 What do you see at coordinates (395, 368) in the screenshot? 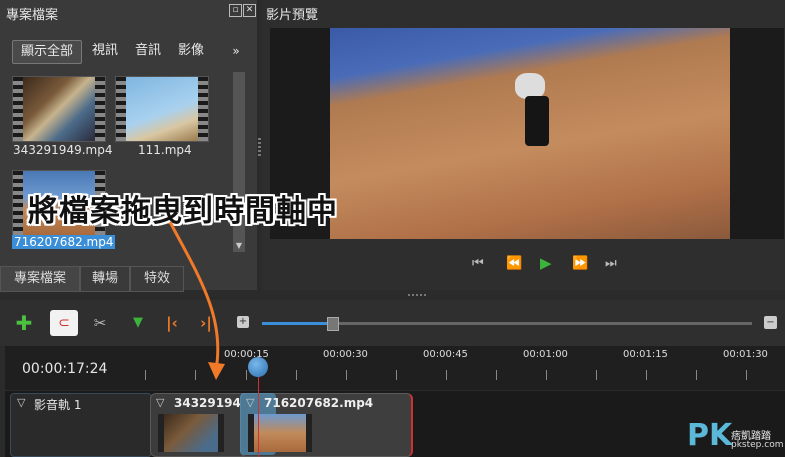
I see `timeline-ruler` at bounding box center [395, 368].